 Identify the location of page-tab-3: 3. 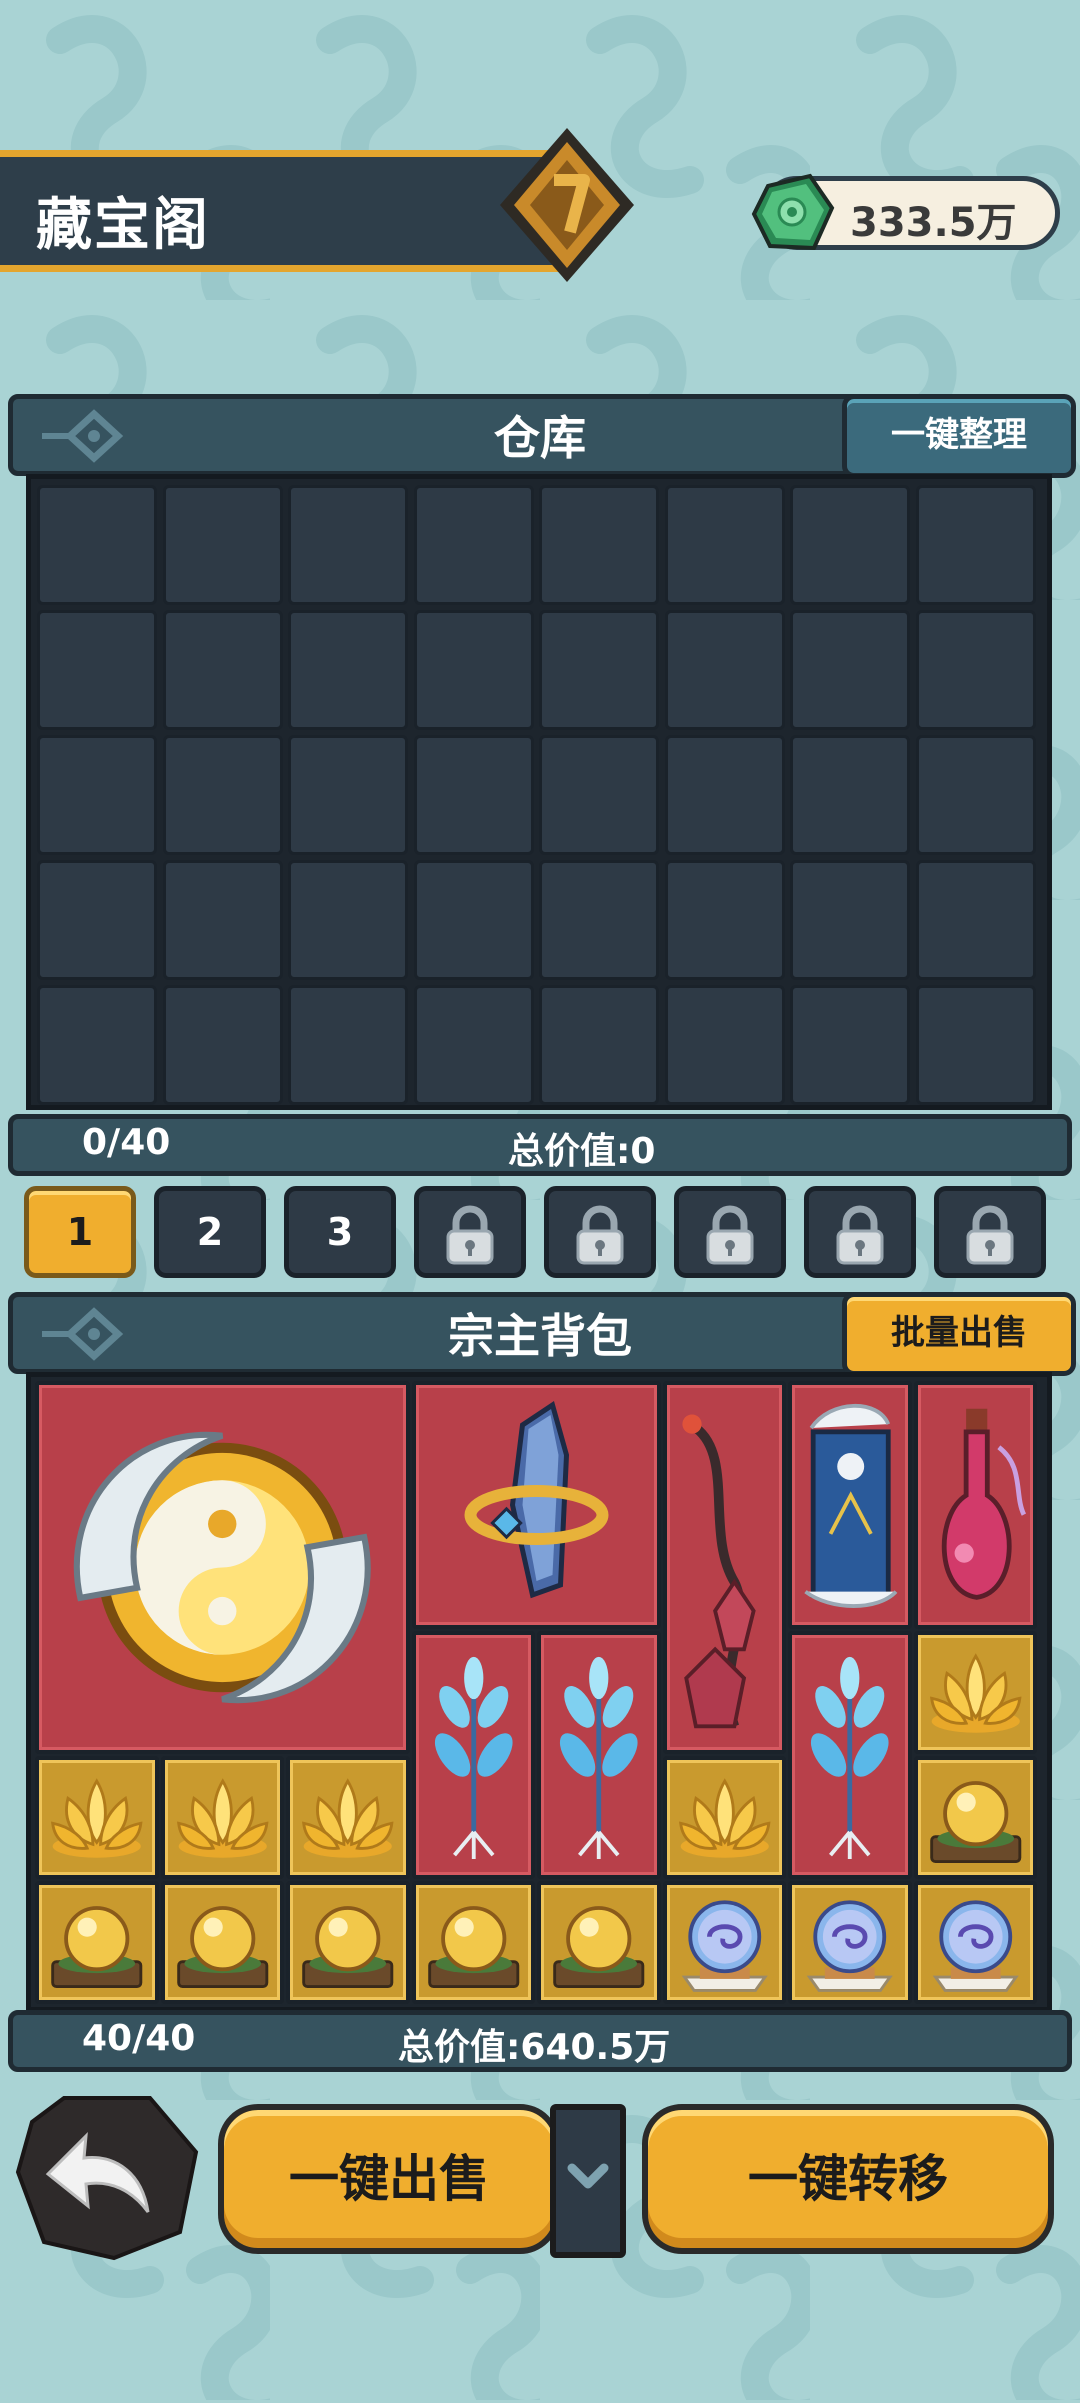
(340, 1232).